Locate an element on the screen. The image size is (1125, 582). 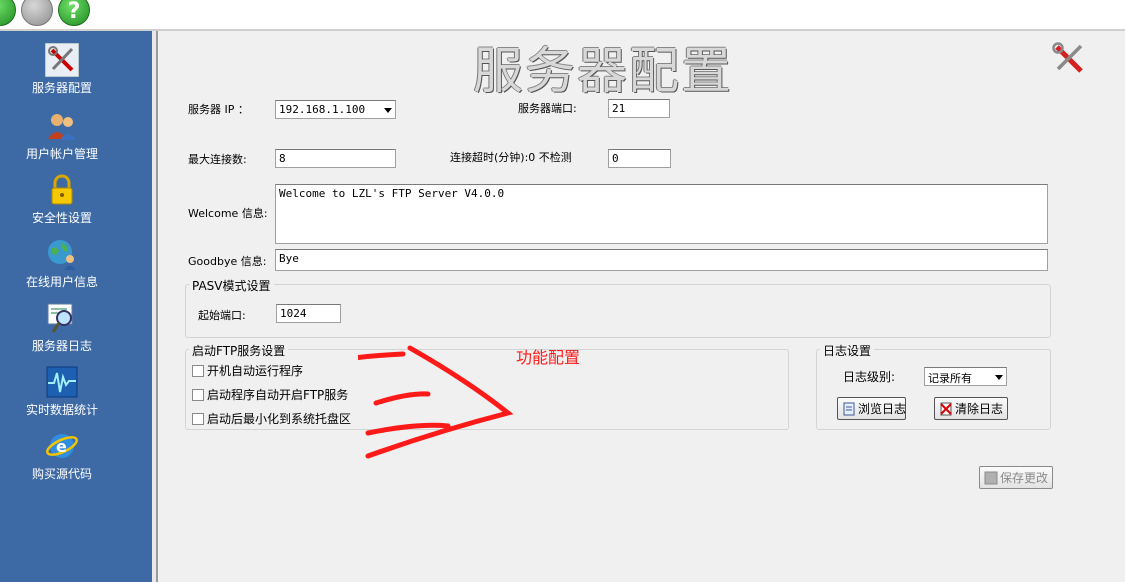
log-group-title: 日志设置 is located at coordinates (847, 350).